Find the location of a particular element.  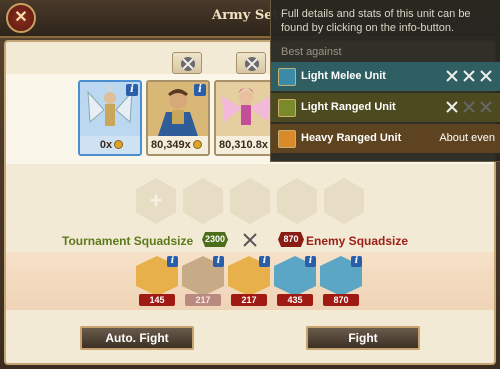

row-label: Light Melee Unit is located at coordinates (343, 76).